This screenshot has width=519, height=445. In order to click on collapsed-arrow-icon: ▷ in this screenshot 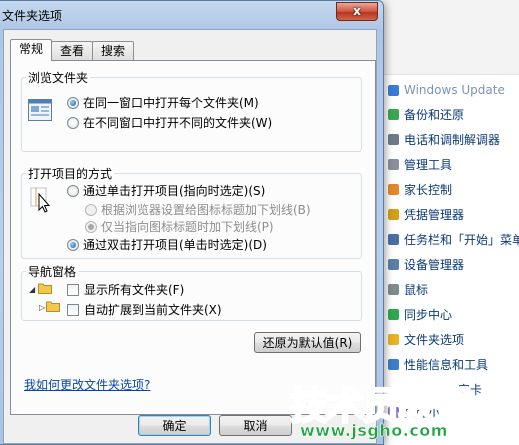, I will do `click(42, 307)`.